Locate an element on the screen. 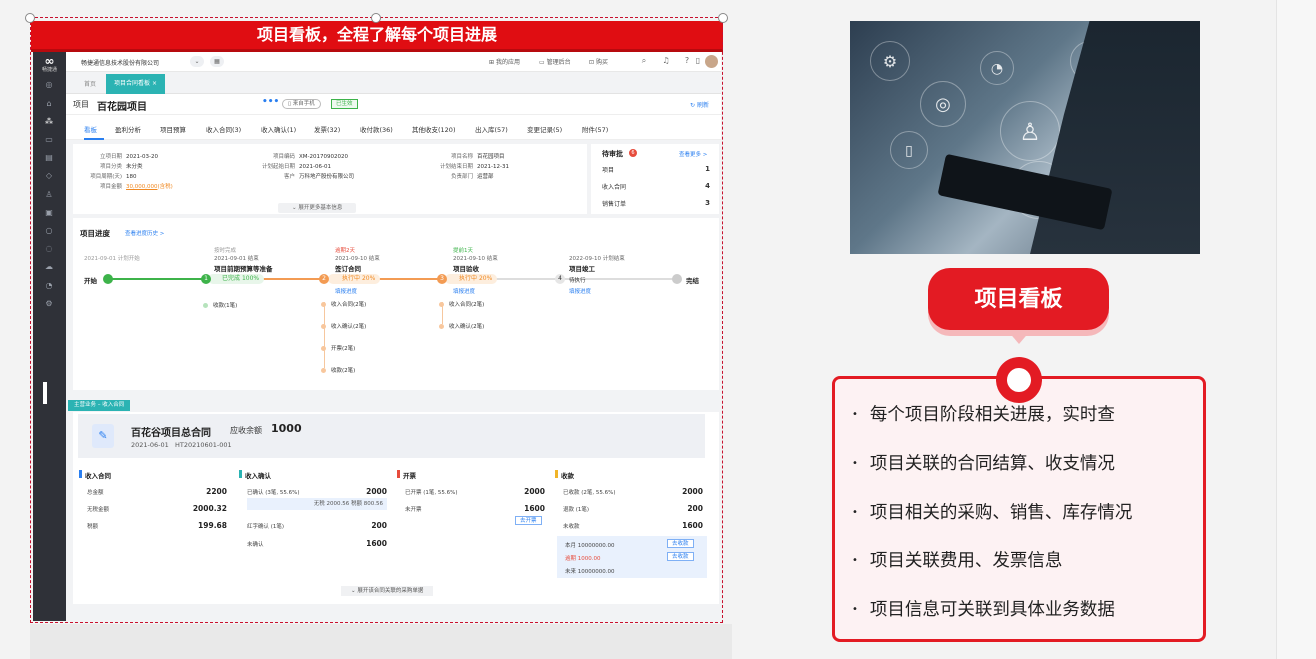  row-value: 1600 is located at coordinates (692, 525).